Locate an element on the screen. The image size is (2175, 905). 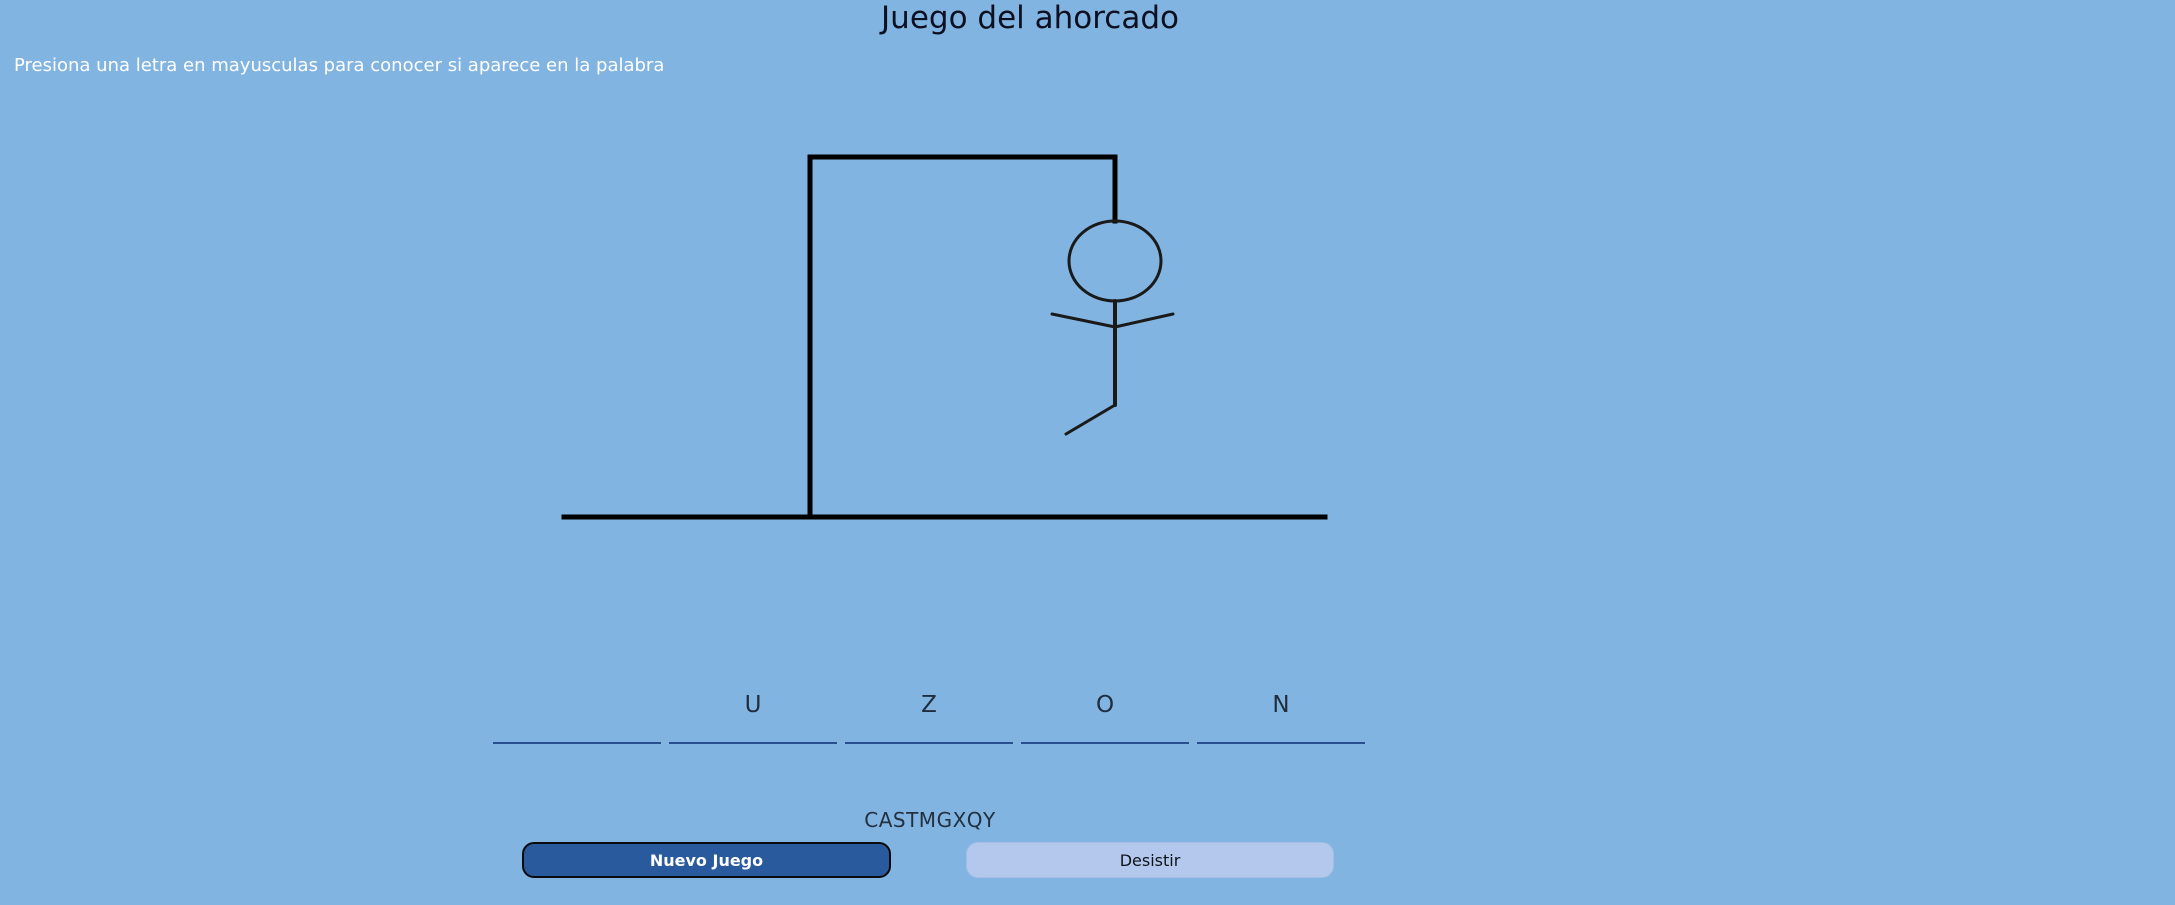
hangman-left-arm is located at coordinates (1083, 320).